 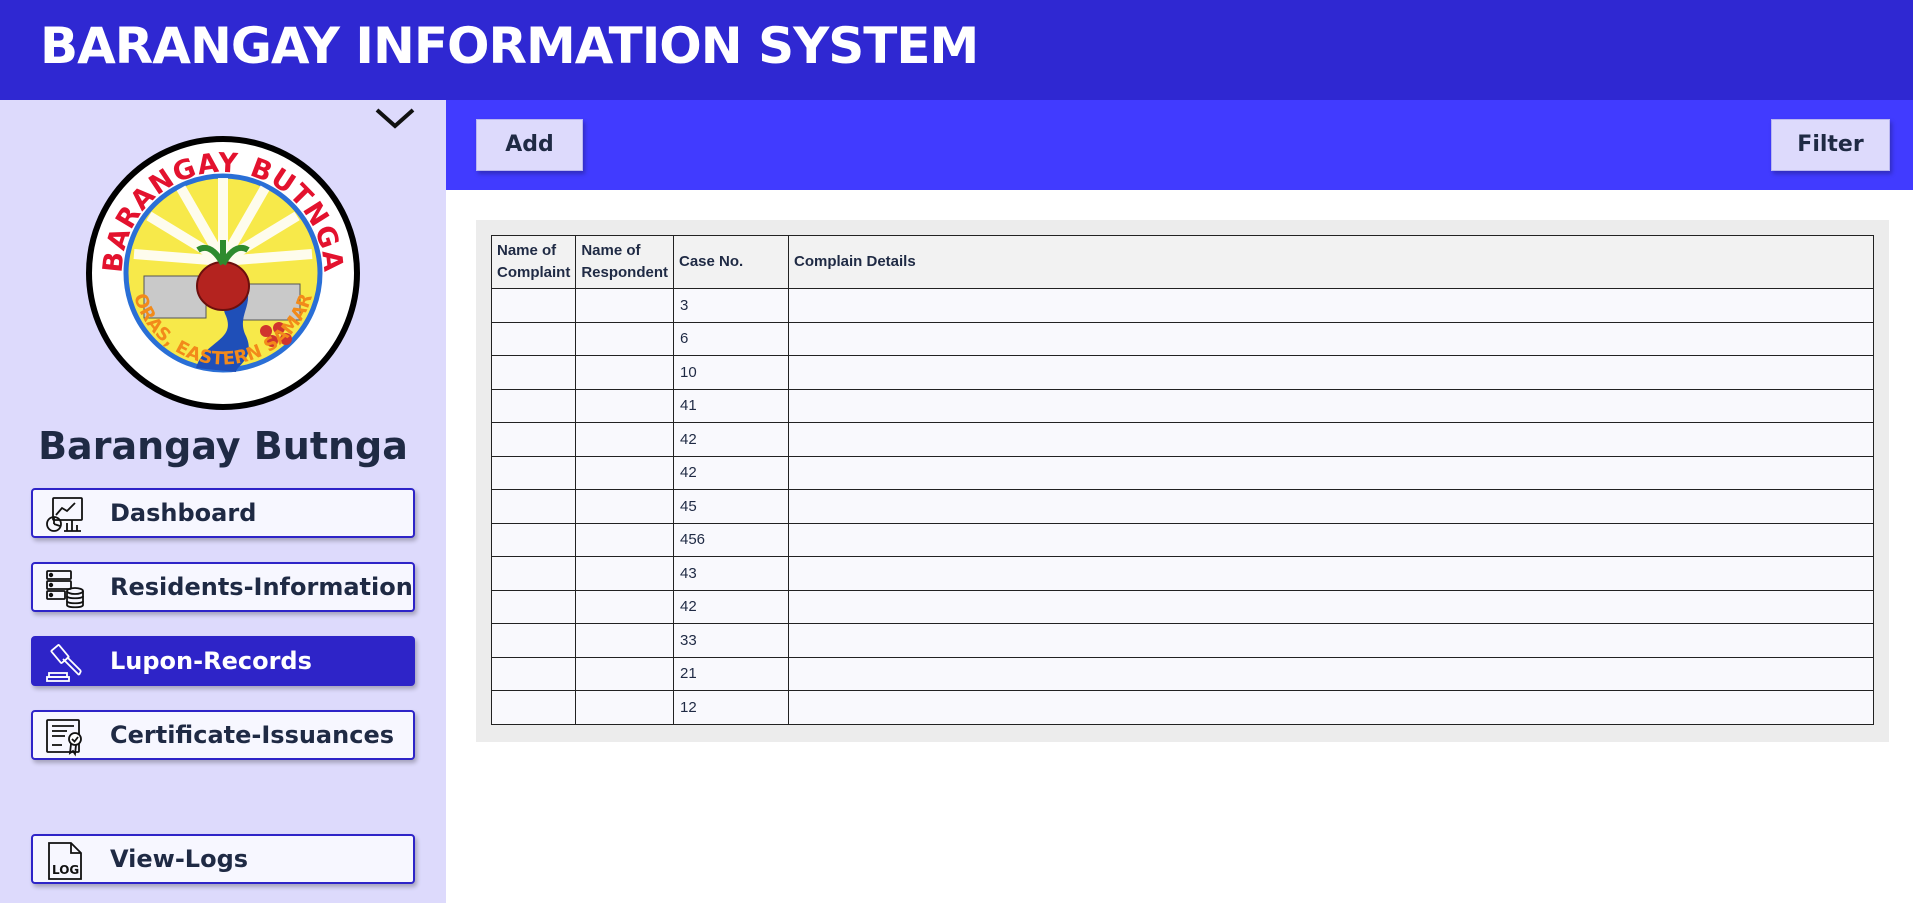 I want to click on table-row: 45, so click(x=1182, y=506).